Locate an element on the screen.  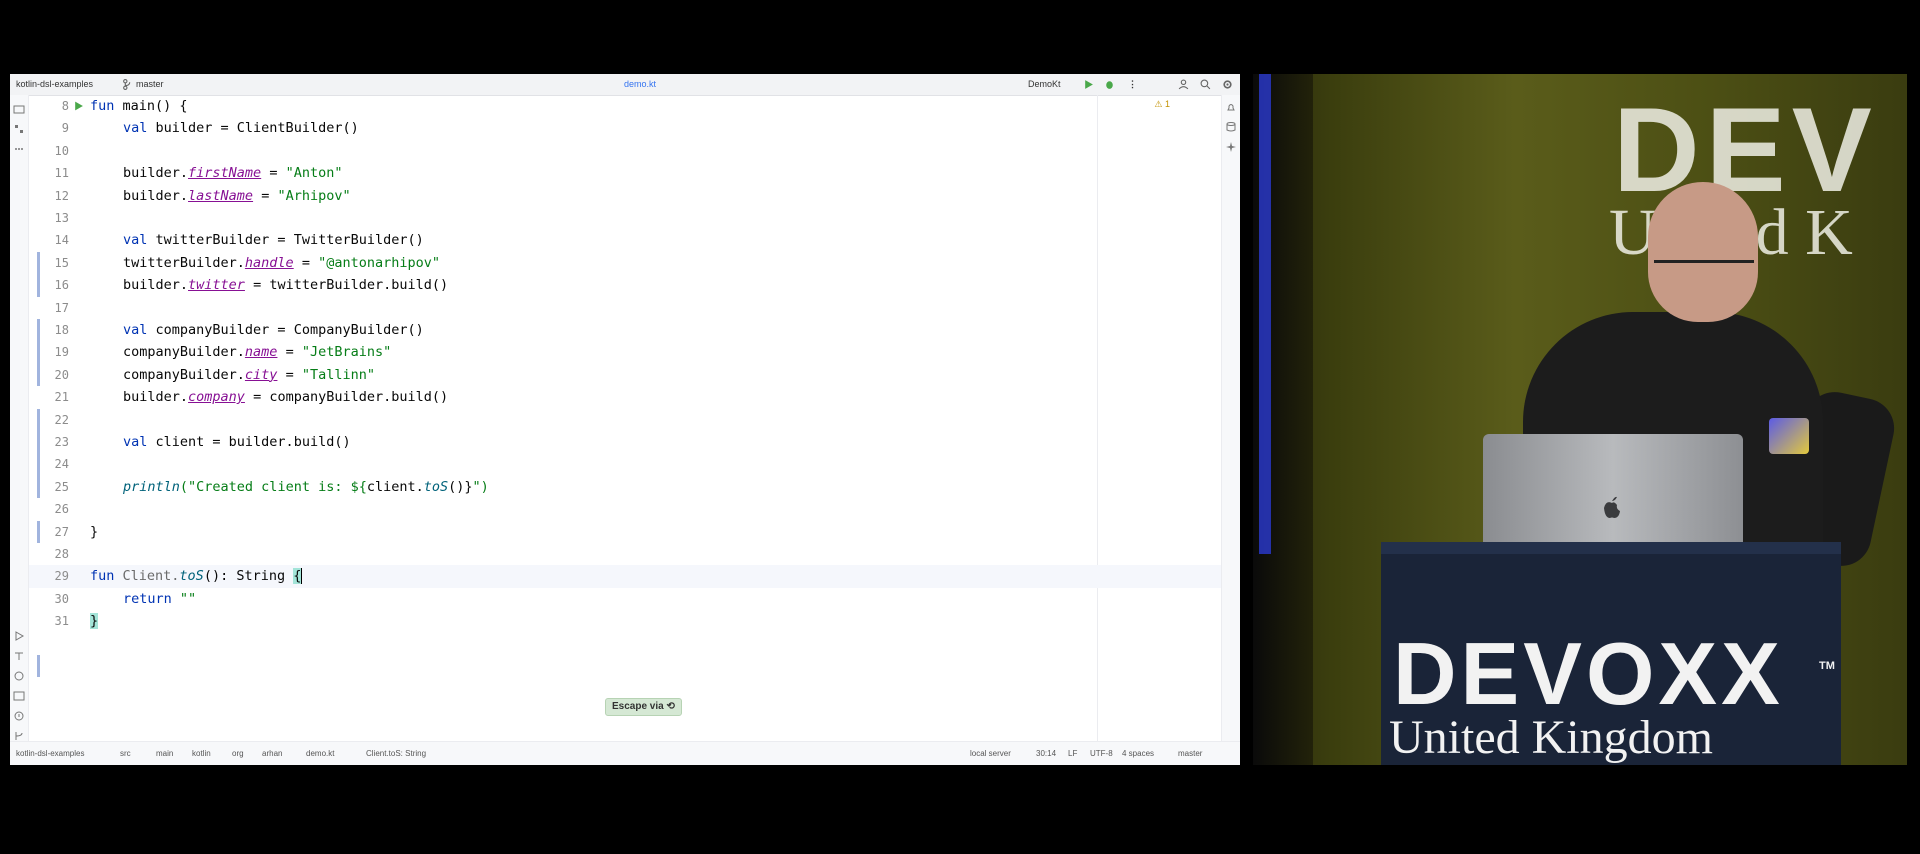
code-line: 17 is located at coordinates (625, 308).